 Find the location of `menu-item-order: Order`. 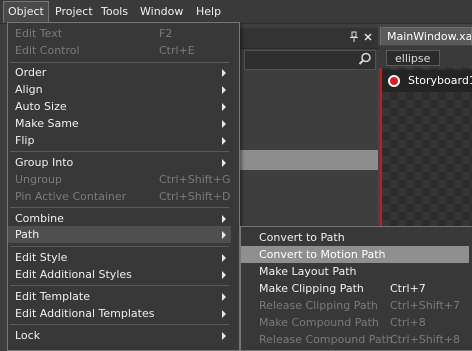

menu-item-order: Order is located at coordinates (119, 72).